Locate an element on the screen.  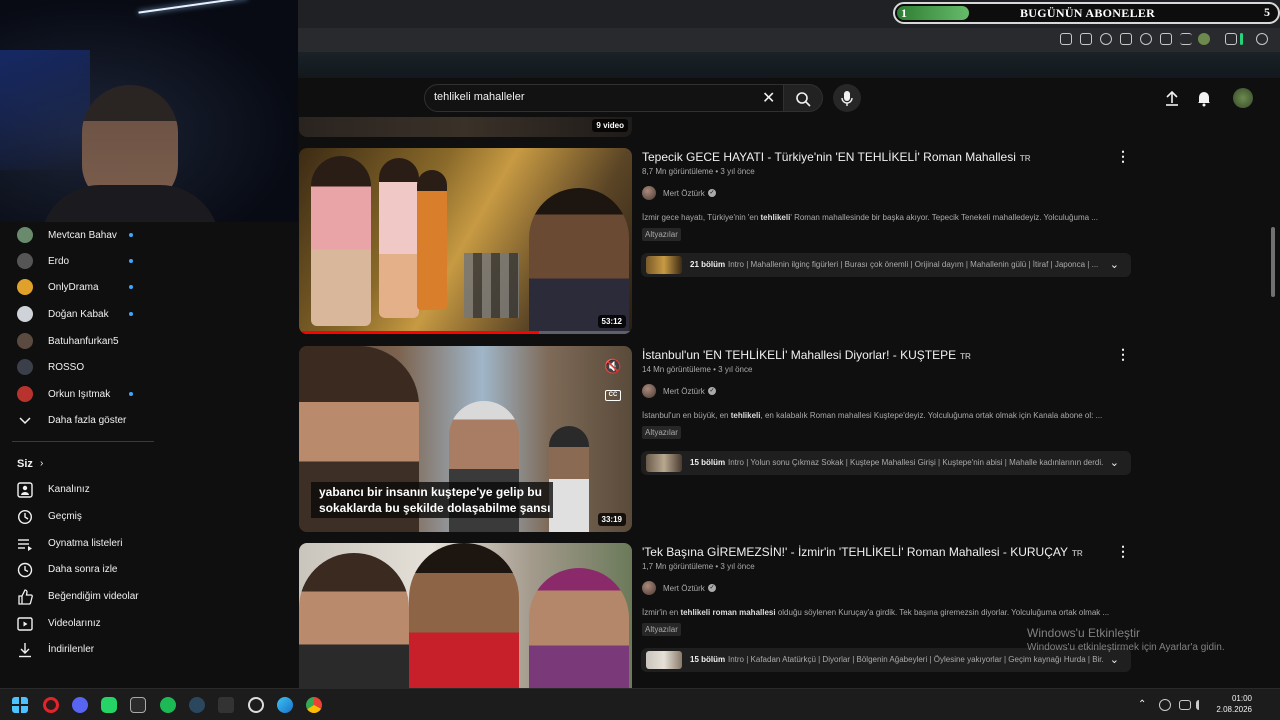
green-indicator-icon is located at coordinates (1241, 39).